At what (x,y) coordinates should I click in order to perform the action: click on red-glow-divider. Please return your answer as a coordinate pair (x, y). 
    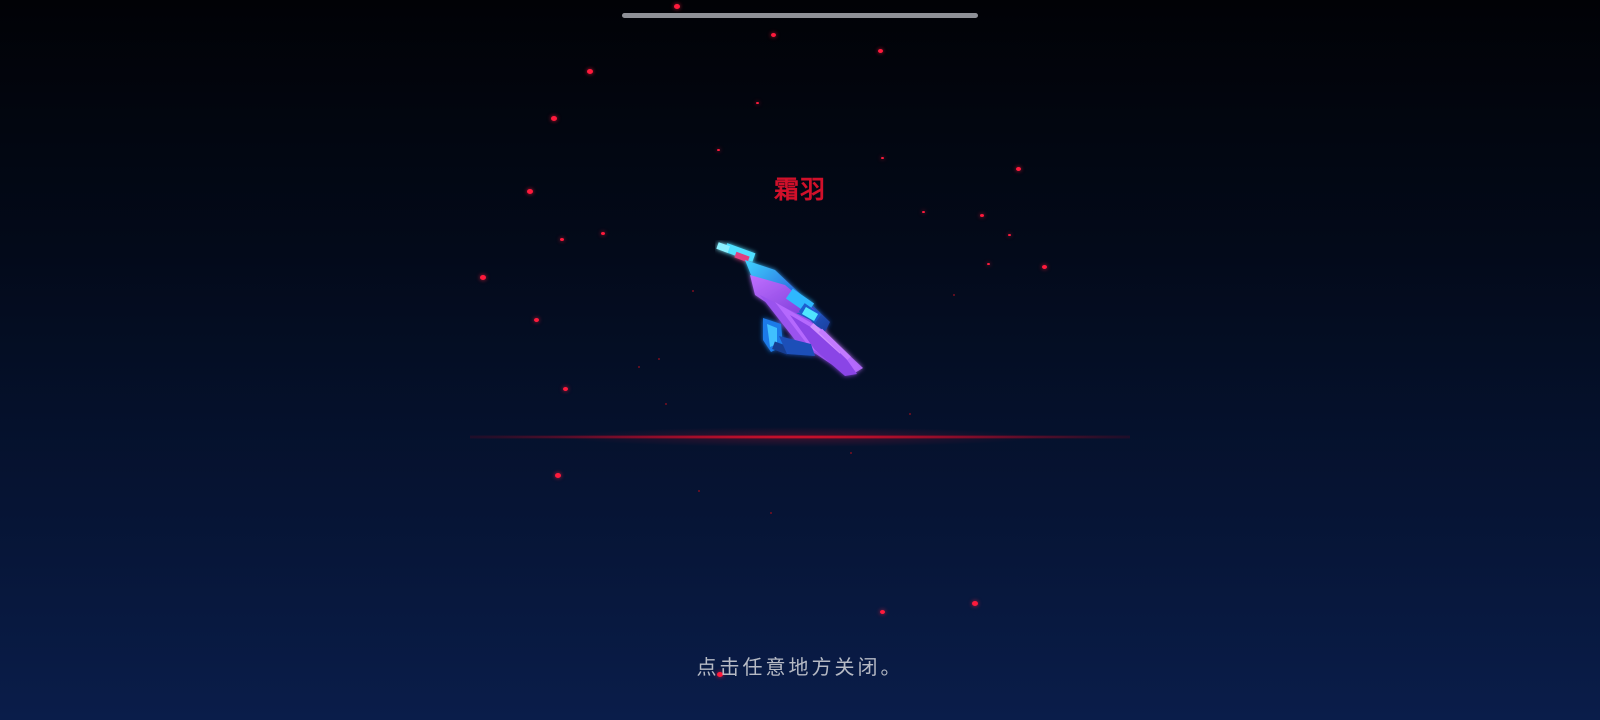
    Looking at the image, I should click on (800, 437).